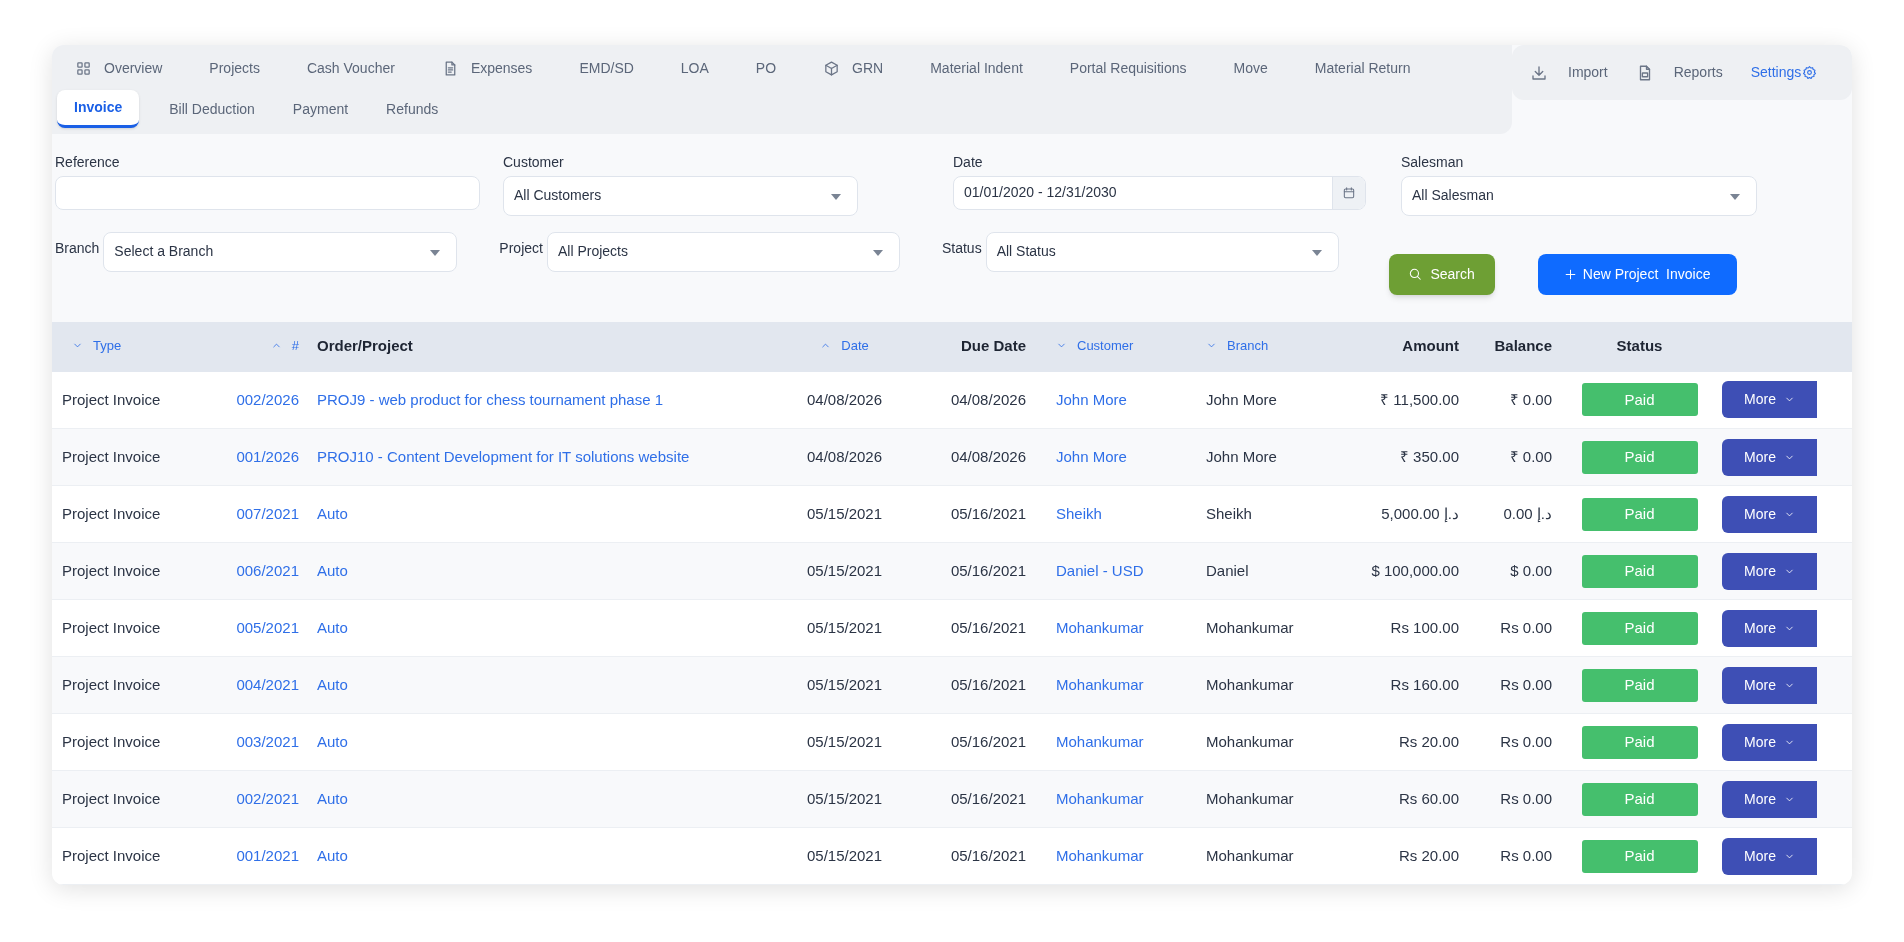 This screenshot has width=1904, height=942. Describe the element at coordinates (1159, 192) in the screenshot. I see `date-range-field: 01/01/2020 - 12/31/2030` at that location.